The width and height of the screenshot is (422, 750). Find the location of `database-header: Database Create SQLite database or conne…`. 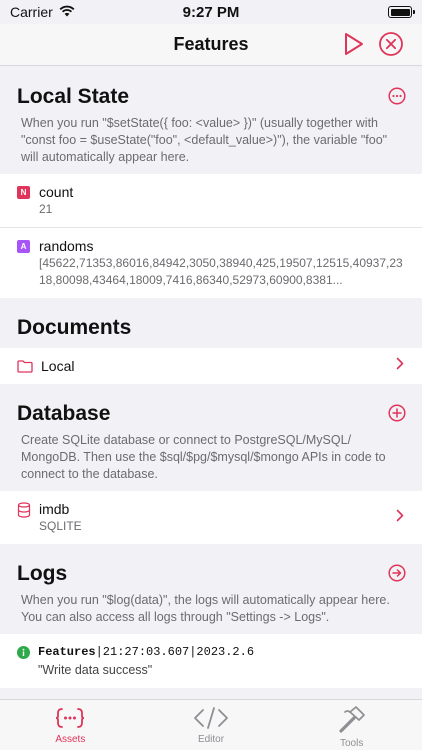

database-header: Database Create SQLite database or conne… is located at coordinates (211, 437).